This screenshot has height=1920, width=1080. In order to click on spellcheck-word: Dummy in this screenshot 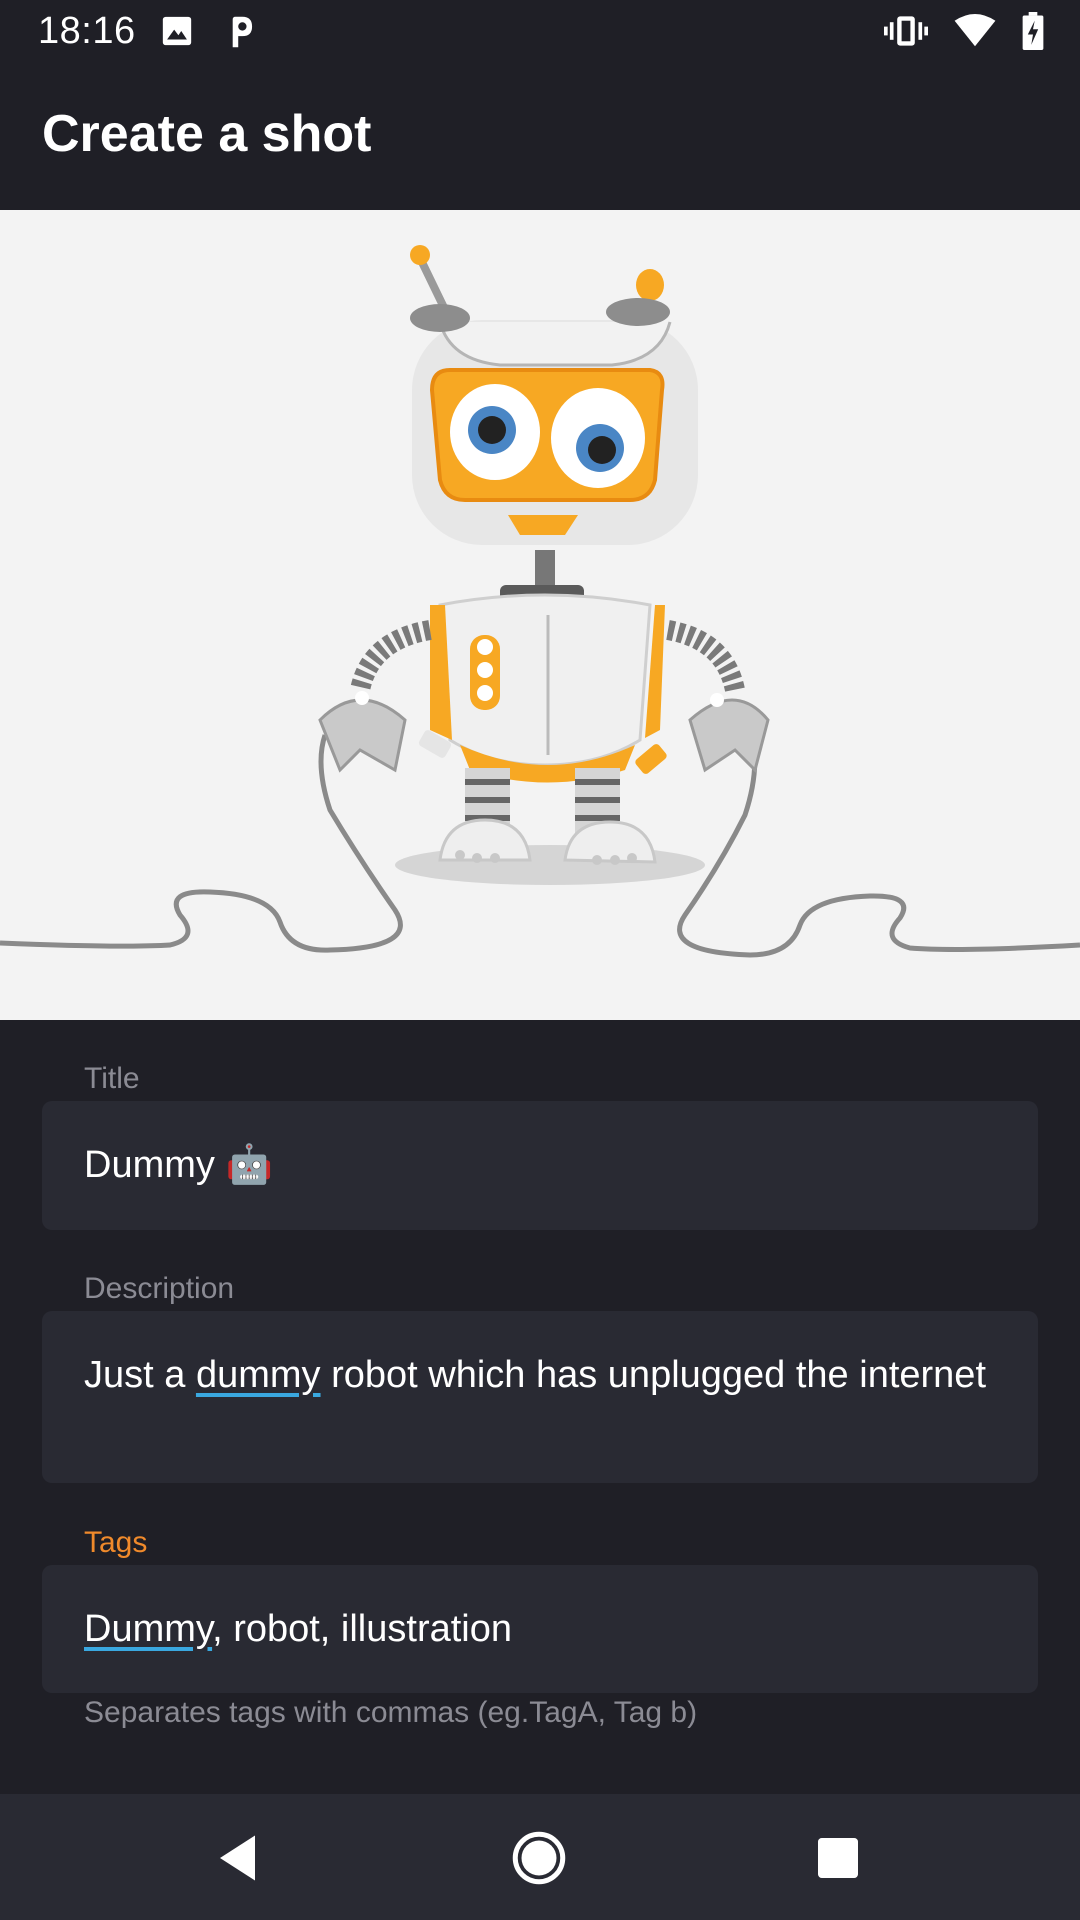, I will do `click(148, 1629)`.